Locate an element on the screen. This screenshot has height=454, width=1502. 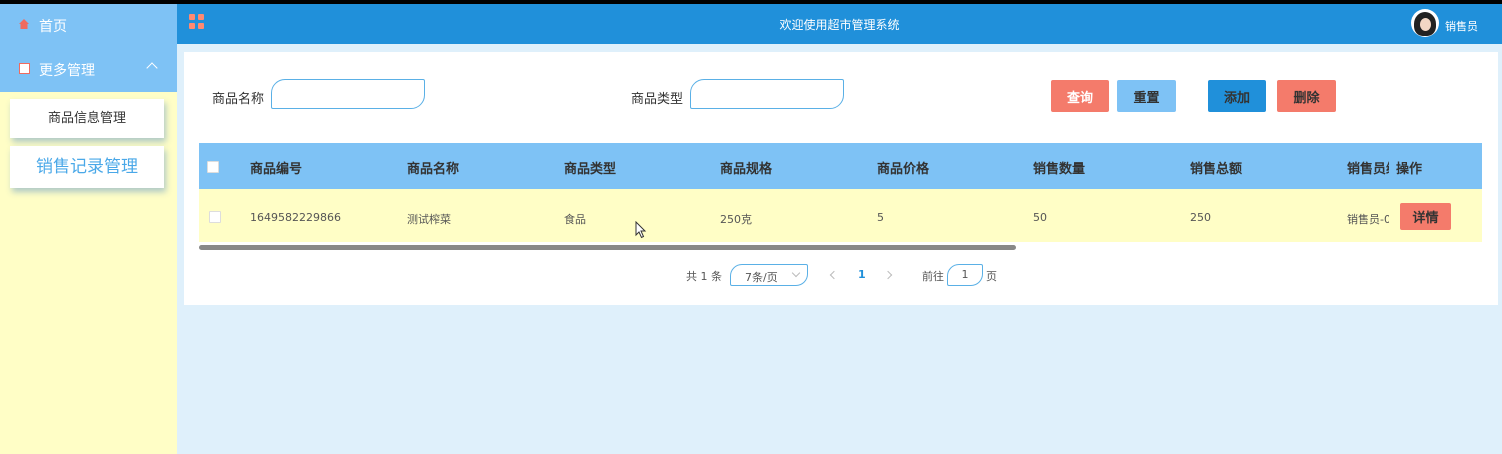
page-size-value: 7条/页 is located at coordinates (761, 277).